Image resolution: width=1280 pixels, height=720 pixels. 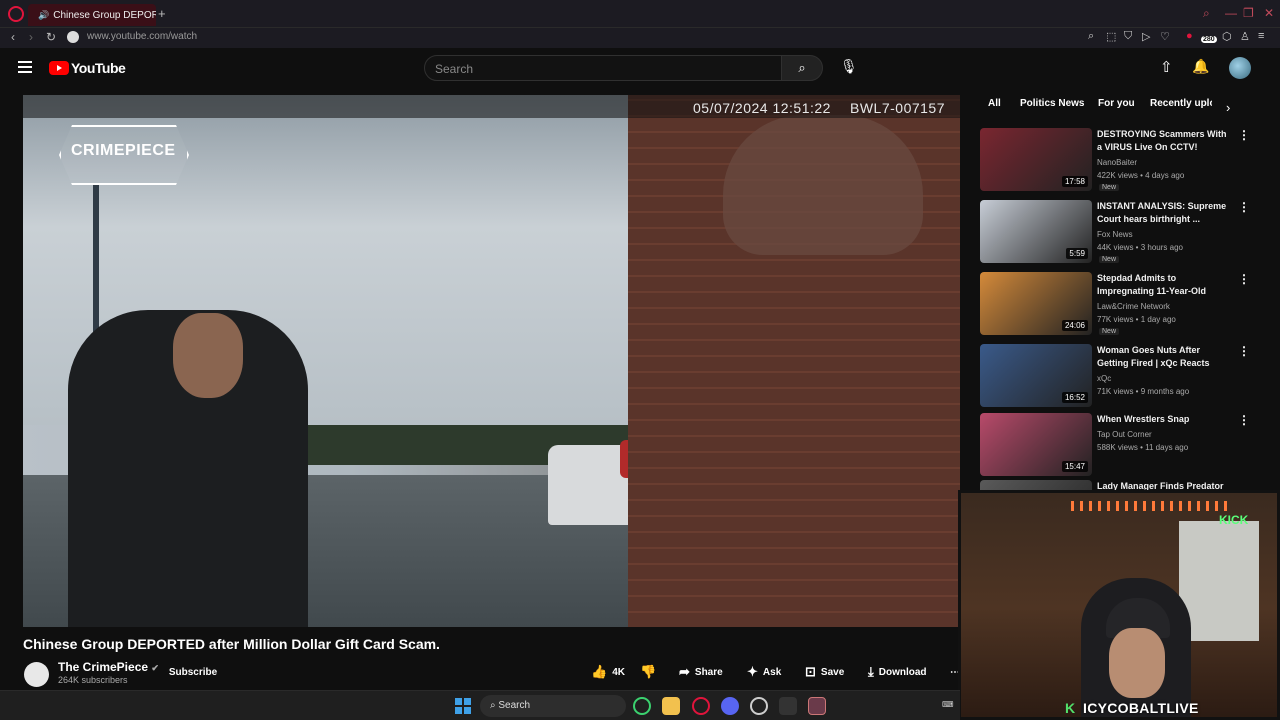 I want to click on save-button: ⊡ Save, so click(x=824, y=672).